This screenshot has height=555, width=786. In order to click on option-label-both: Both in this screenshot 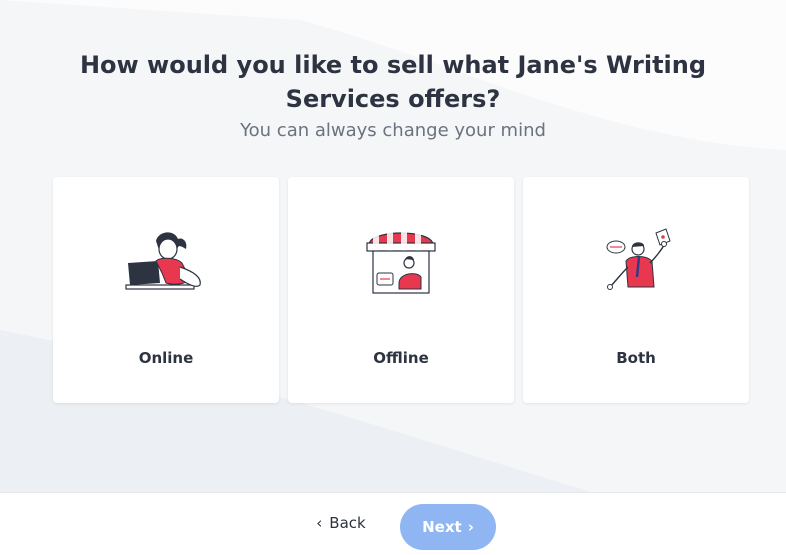, I will do `click(636, 358)`.